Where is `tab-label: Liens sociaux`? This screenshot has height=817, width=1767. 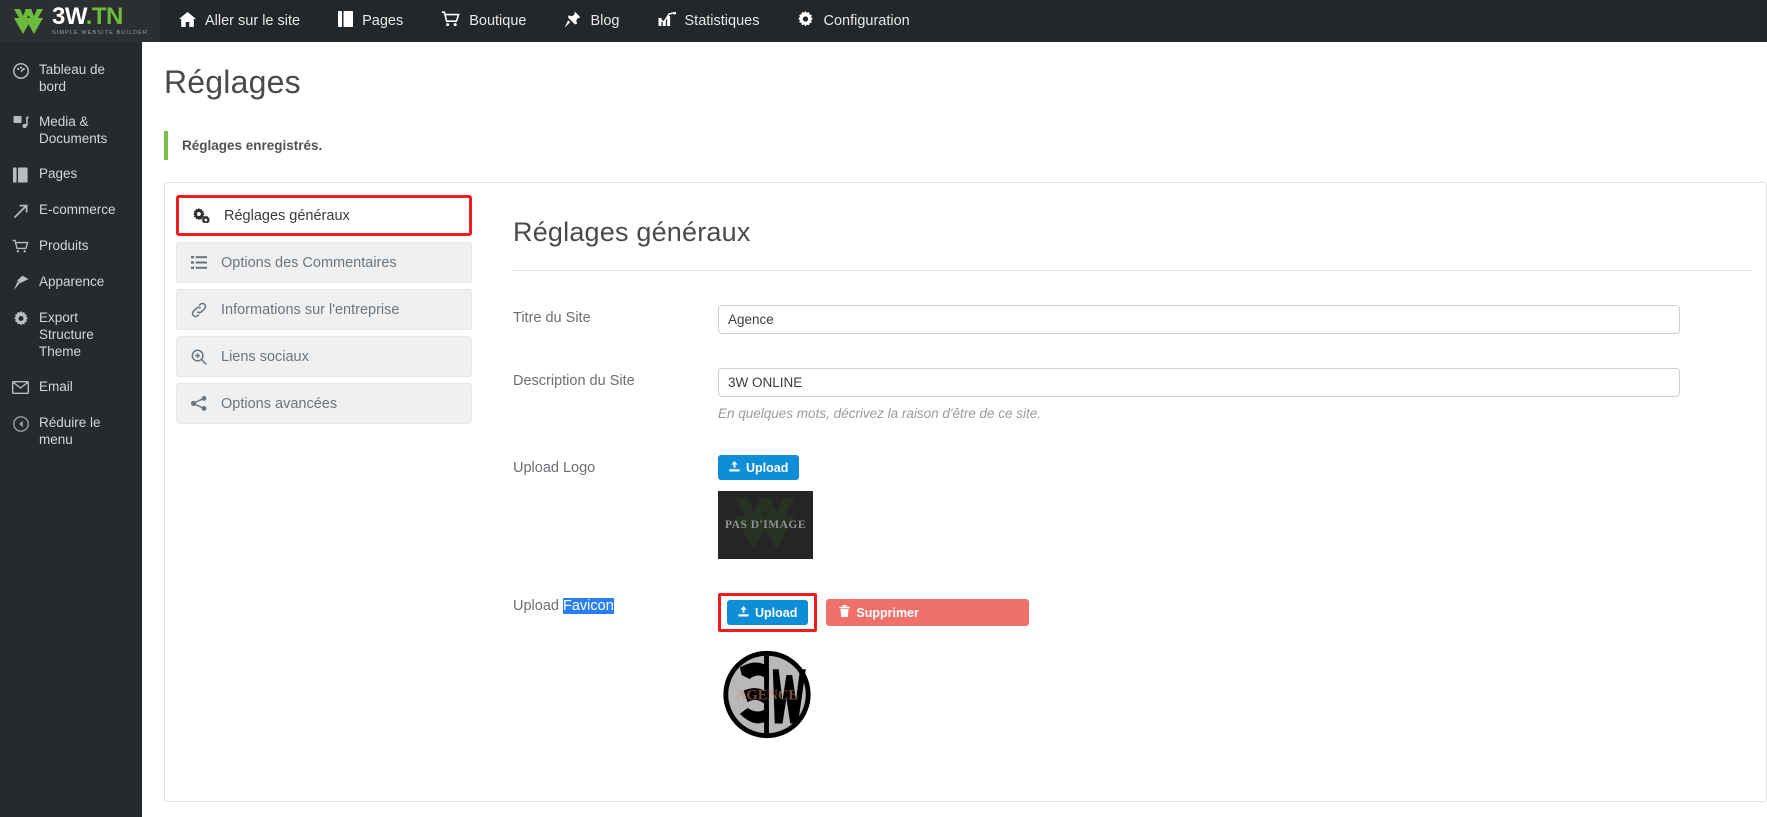
tab-label: Liens sociaux is located at coordinates (265, 356).